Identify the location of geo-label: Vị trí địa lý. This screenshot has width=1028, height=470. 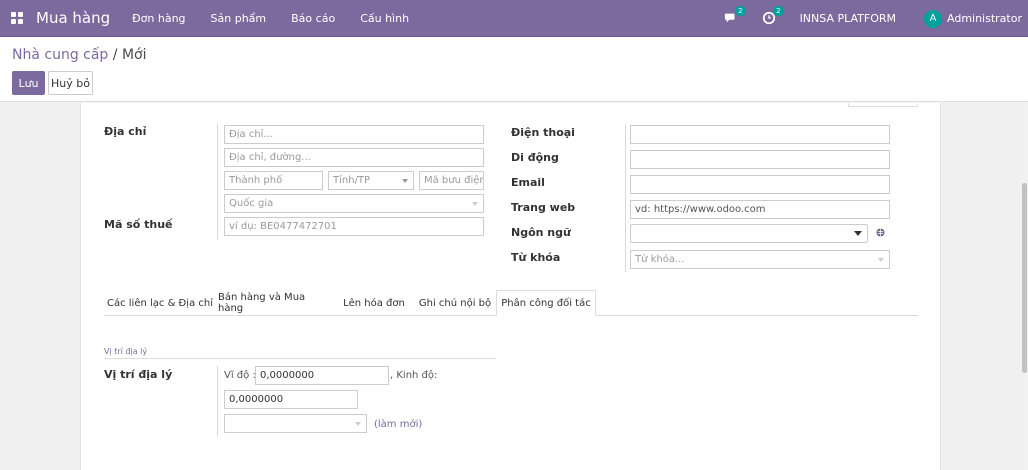
(138, 374).